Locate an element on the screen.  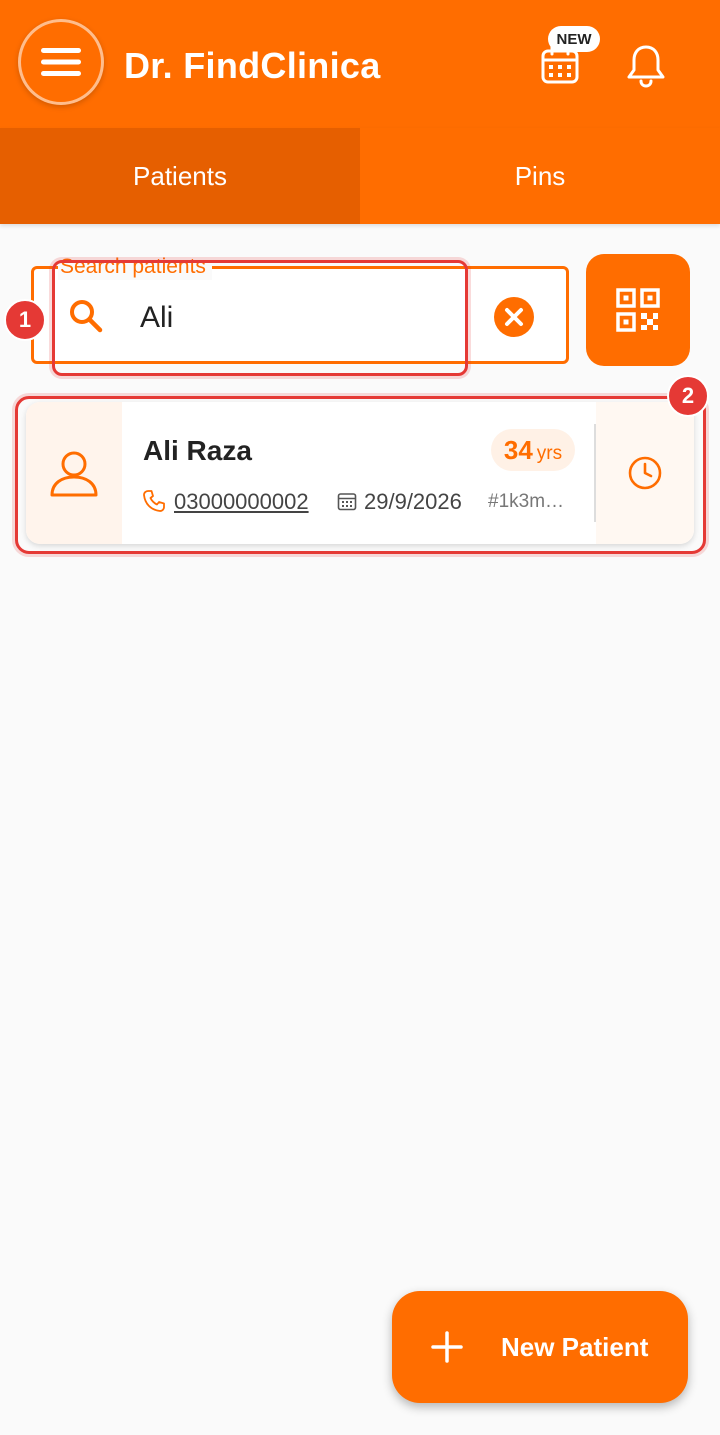
new-badge: NEW is located at coordinates (574, 39).